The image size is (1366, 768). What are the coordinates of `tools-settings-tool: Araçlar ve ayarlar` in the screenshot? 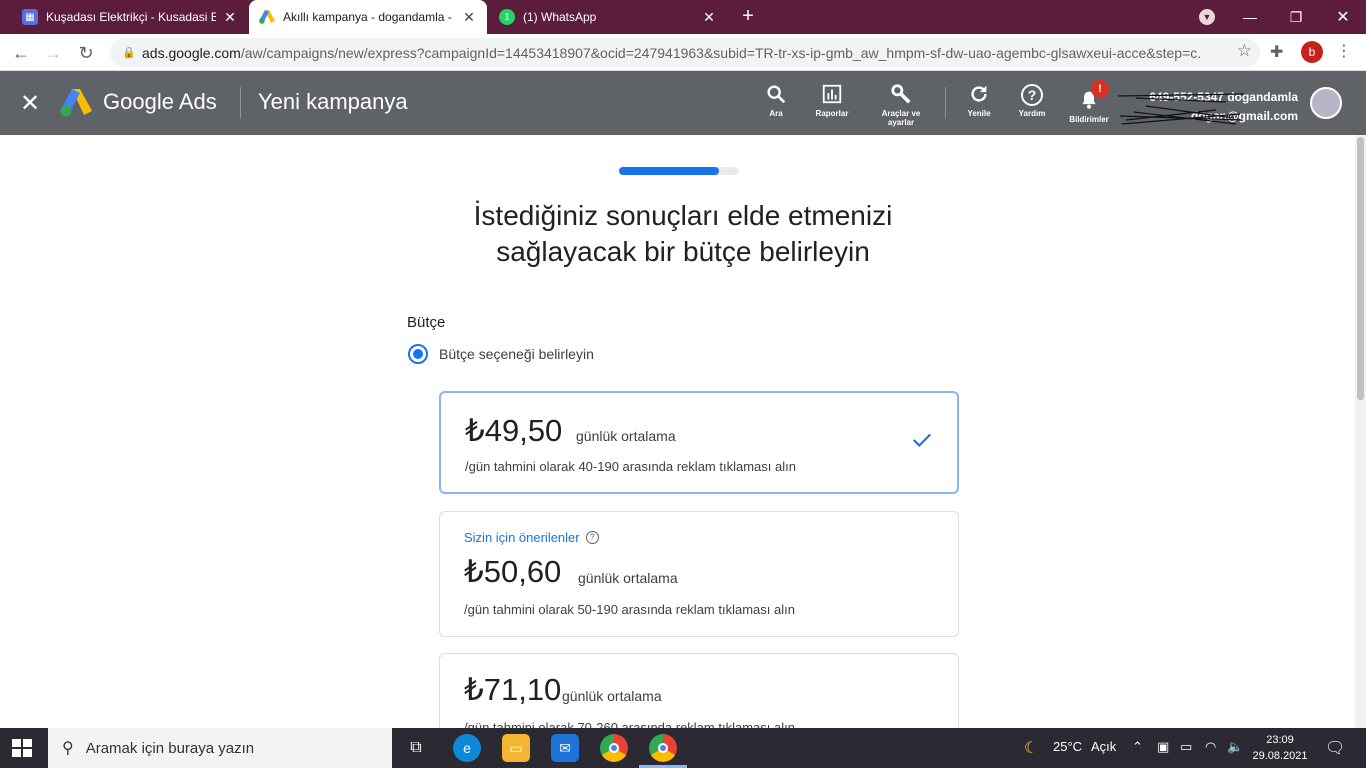 It's located at (901, 105).